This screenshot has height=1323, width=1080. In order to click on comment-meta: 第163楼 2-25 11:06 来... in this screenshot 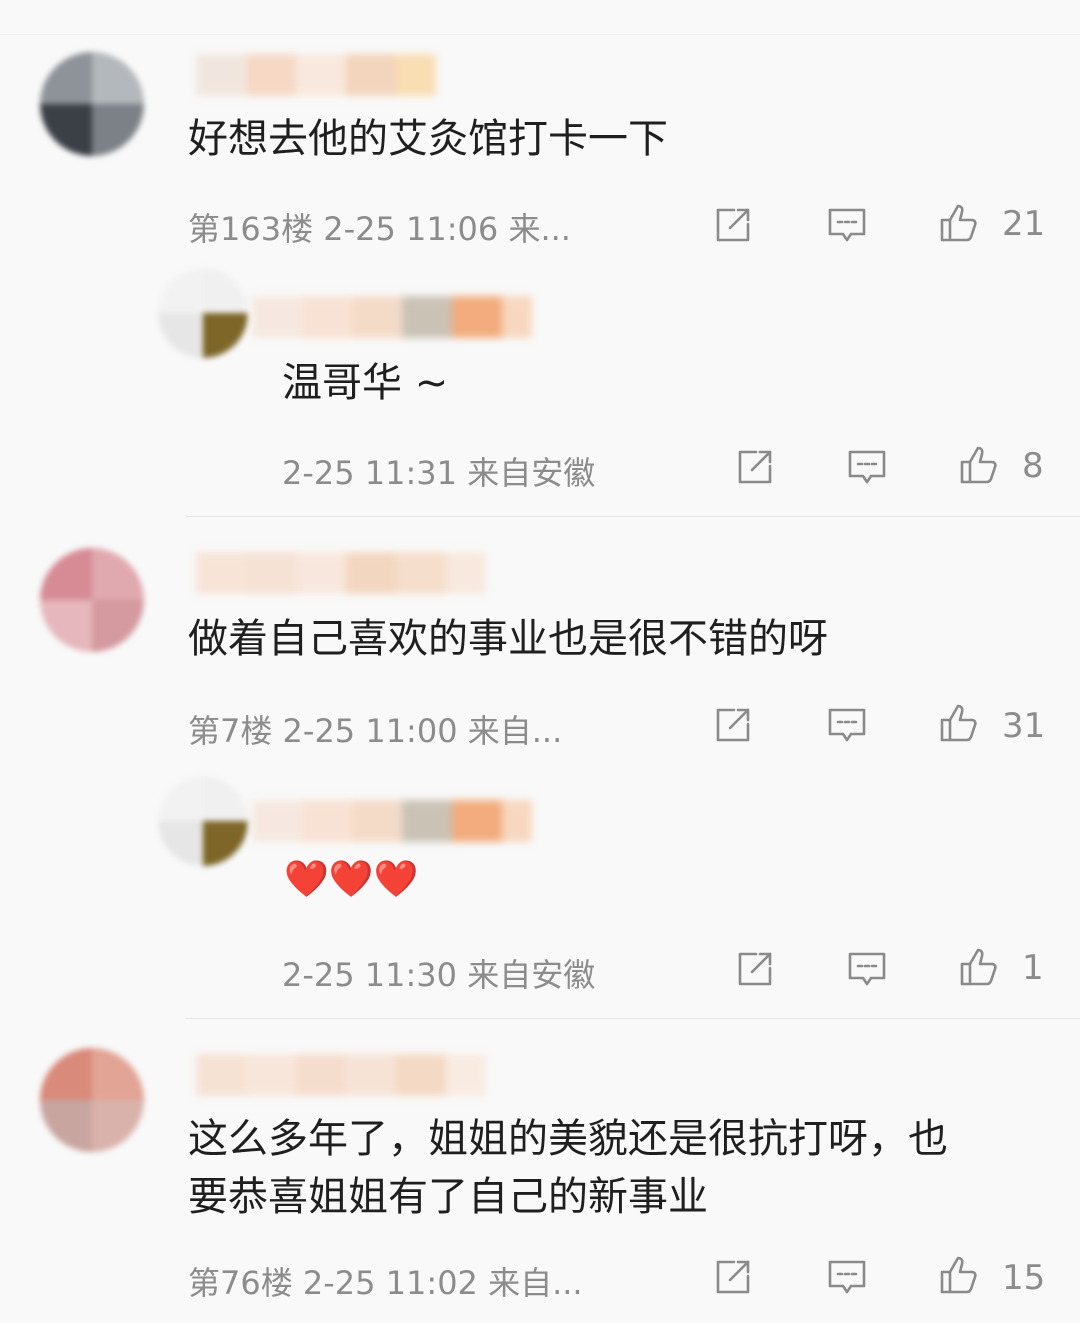, I will do `click(379, 229)`.